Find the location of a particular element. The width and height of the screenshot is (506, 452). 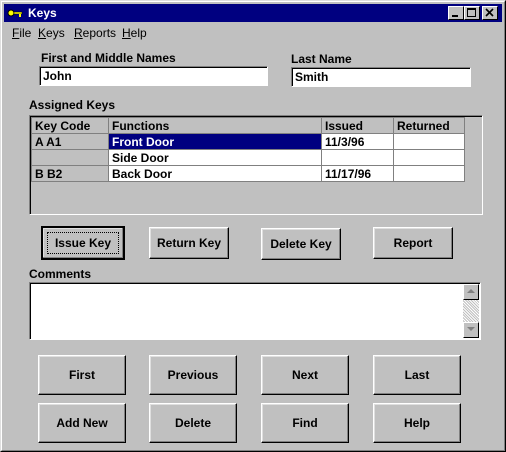

return-key-label: Return Key is located at coordinates (188, 243).